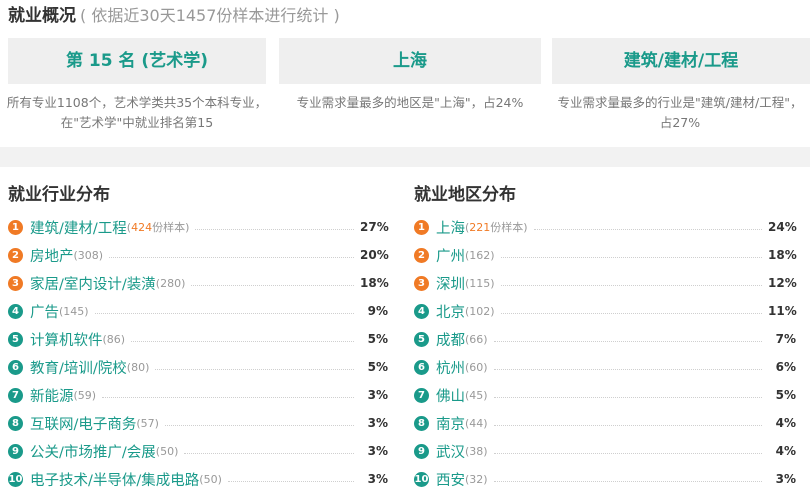 This screenshot has height=497, width=810. Describe the element at coordinates (198, 311) in the screenshot. I see `list-item: 4 广告 (145) 9%` at that location.